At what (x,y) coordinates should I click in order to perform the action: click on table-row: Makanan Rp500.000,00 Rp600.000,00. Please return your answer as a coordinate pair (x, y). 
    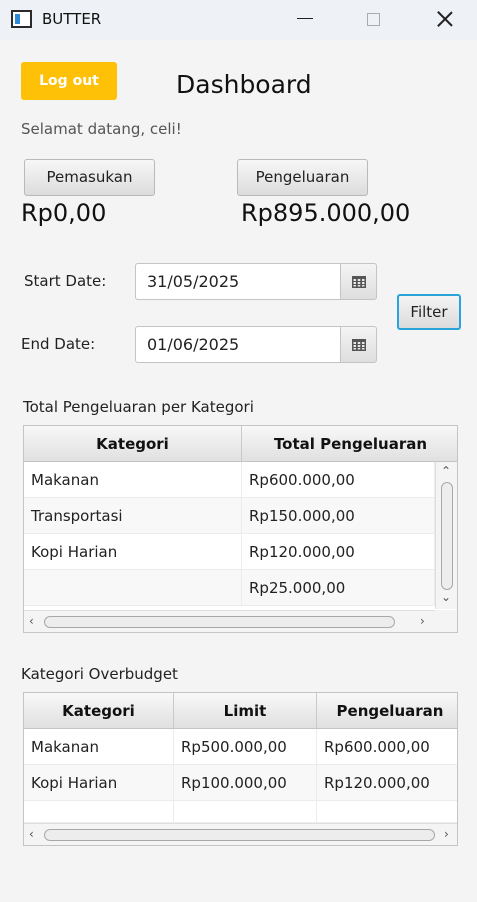
    Looking at the image, I should click on (240, 747).